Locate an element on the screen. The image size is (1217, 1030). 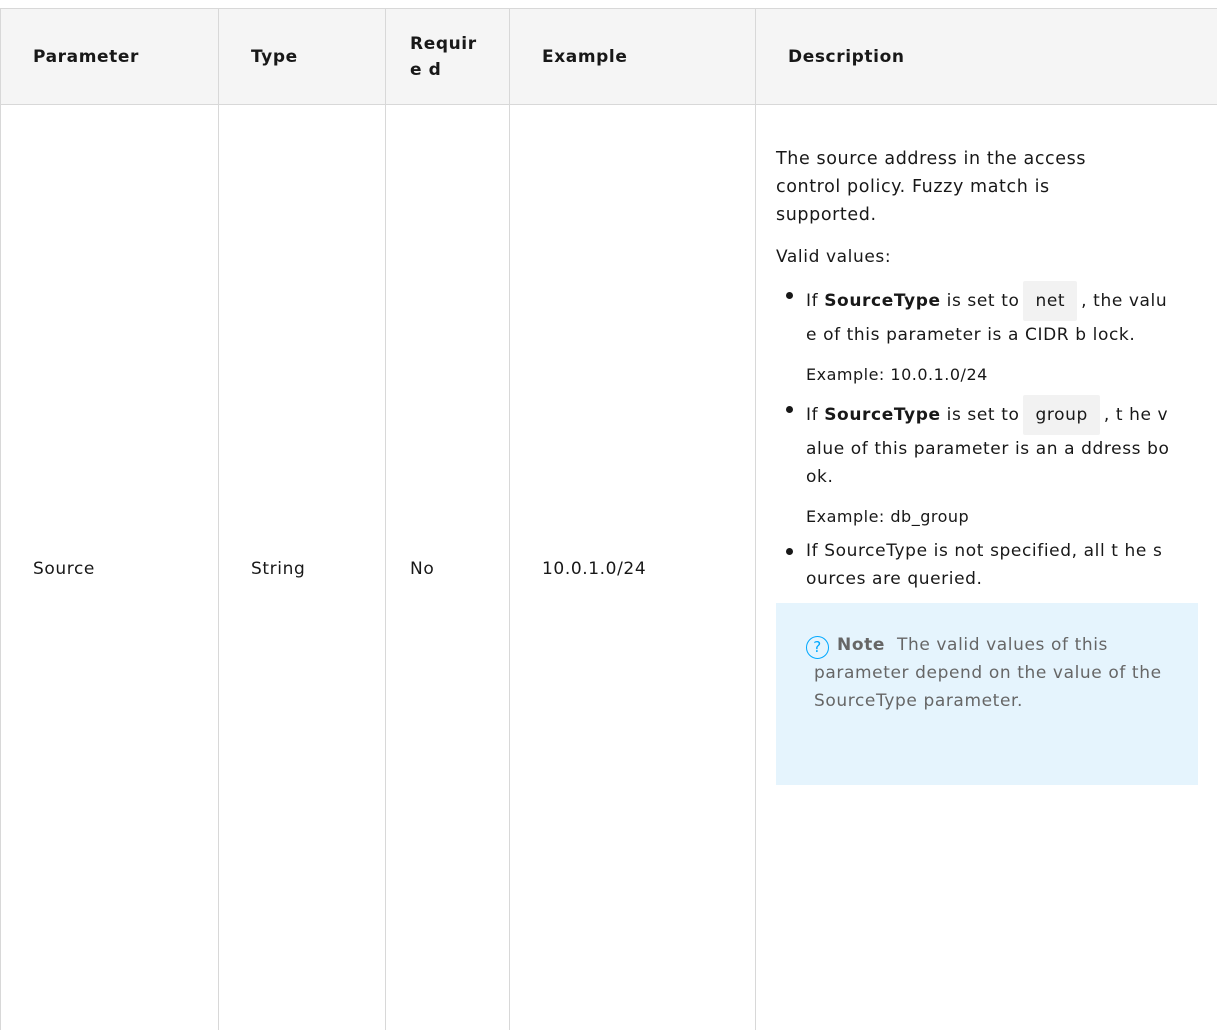
code-value: net is located at coordinates (1050, 301).